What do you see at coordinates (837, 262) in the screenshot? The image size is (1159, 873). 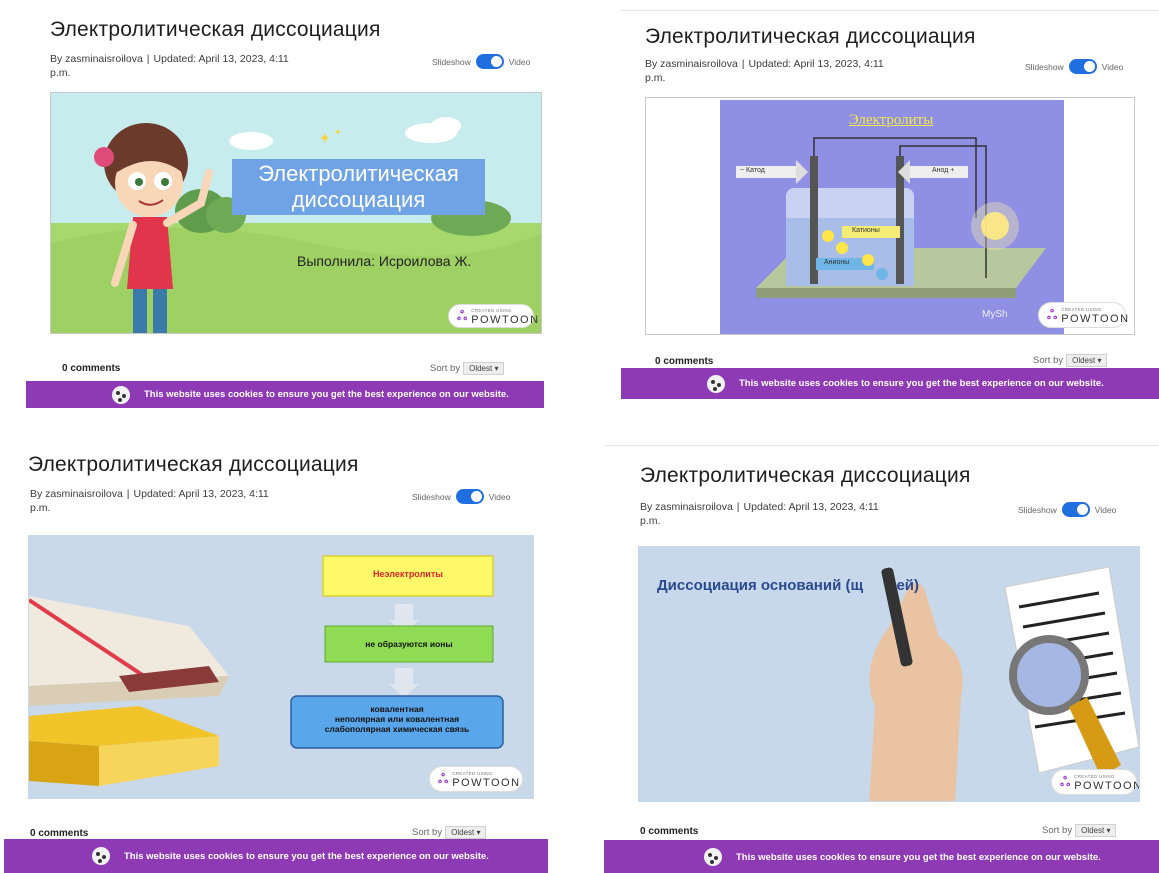 I see `anions-label: Анионы` at bounding box center [837, 262].